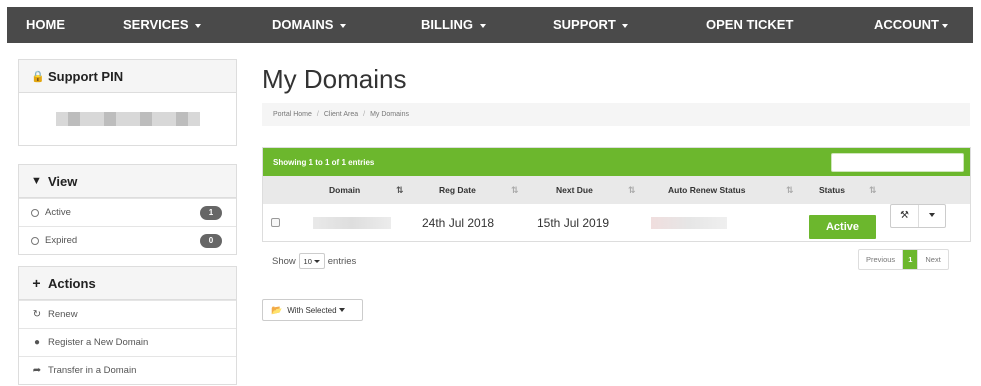 The image size is (981, 386). I want to click on action-register-domain: ● Register a New Domain, so click(127, 342).